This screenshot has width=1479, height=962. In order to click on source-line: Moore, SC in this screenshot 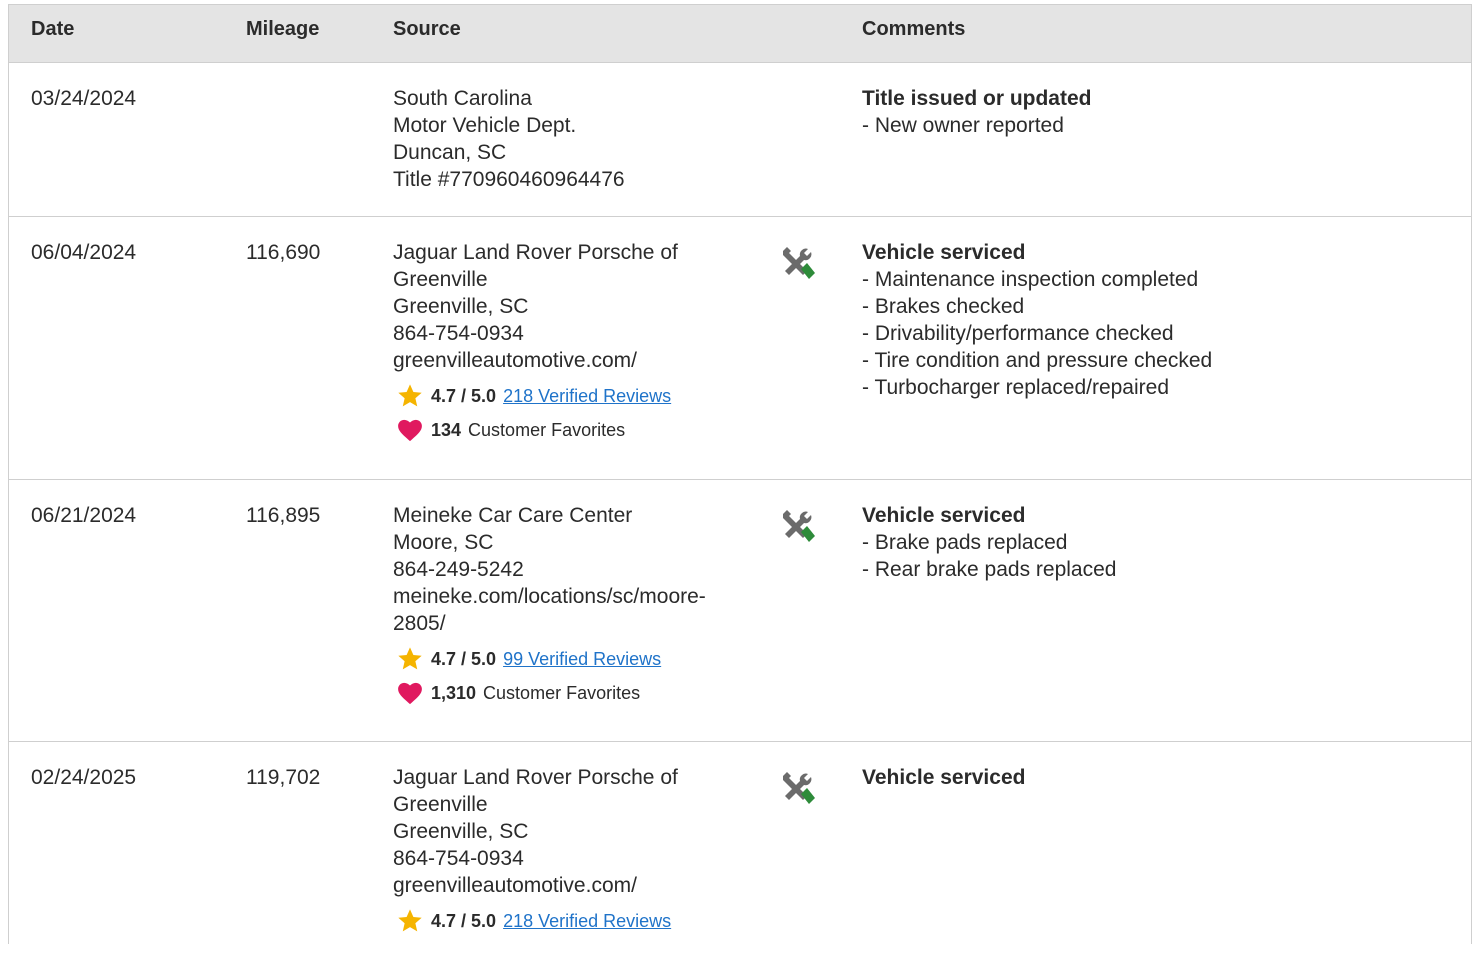, I will do `click(443, 542)`.